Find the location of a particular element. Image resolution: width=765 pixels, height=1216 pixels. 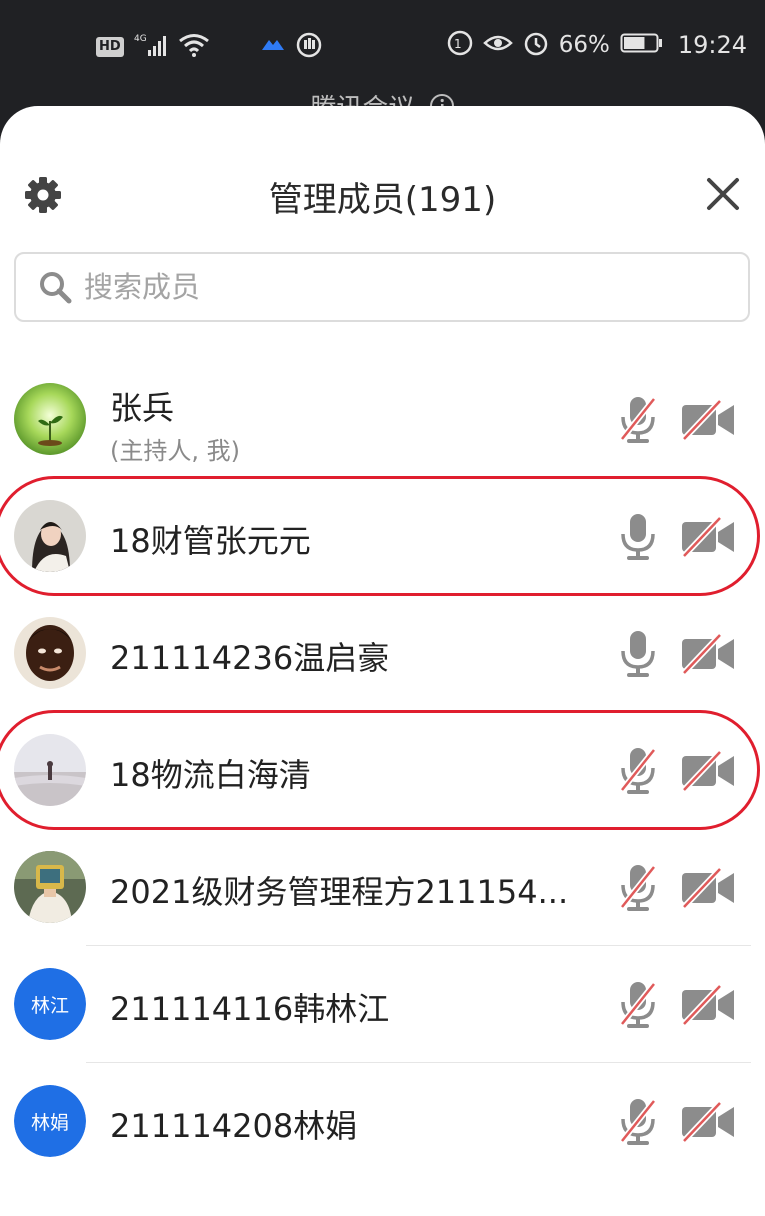

avatar-initials: 林娟 is located at coordinates (50, 1121).